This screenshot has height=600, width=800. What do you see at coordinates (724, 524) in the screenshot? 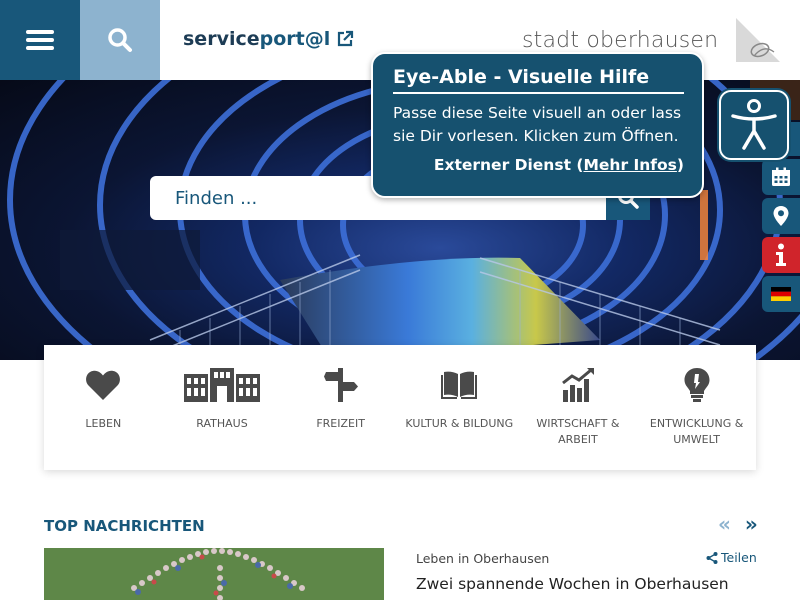
I see `news-prev-button: «` at bounding box center [724, 524].